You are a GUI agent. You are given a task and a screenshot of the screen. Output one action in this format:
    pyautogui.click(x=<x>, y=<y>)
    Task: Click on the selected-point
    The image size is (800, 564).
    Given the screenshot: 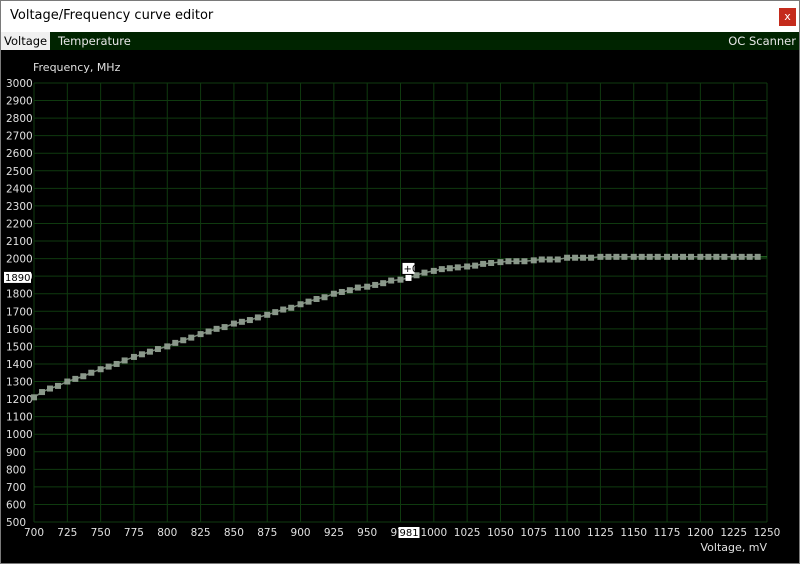 What is the action you would take?
    pyautogui.click(x=408, y=277)
    